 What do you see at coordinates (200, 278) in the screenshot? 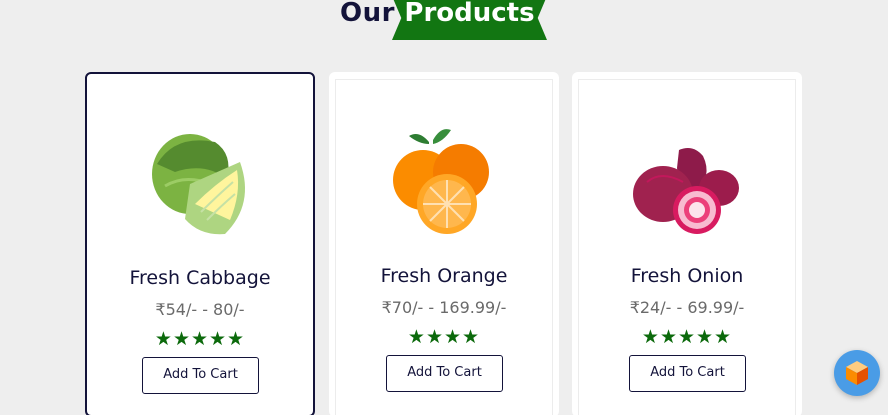
I see `product-name: Fresh Cabbage` at bounding box center [200, 278].